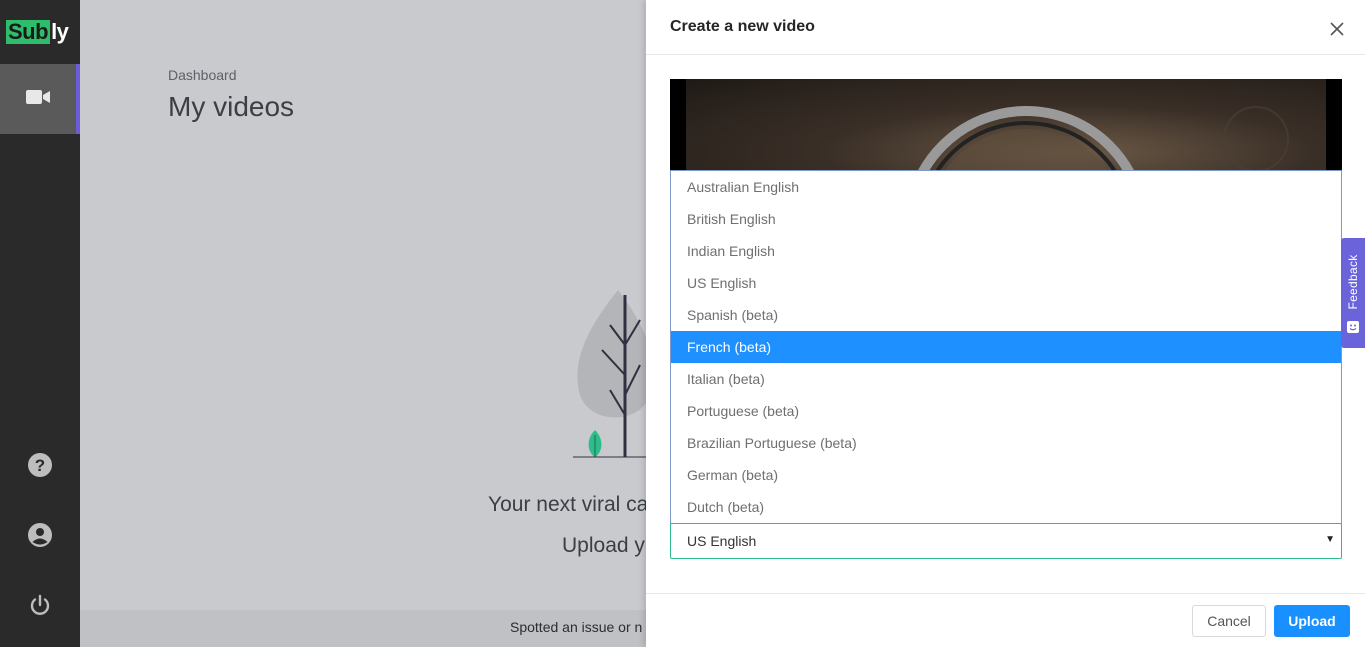 The image size is (1365, 647). I want to click on language-option: Portuguese (beta), so click(1006, 411).